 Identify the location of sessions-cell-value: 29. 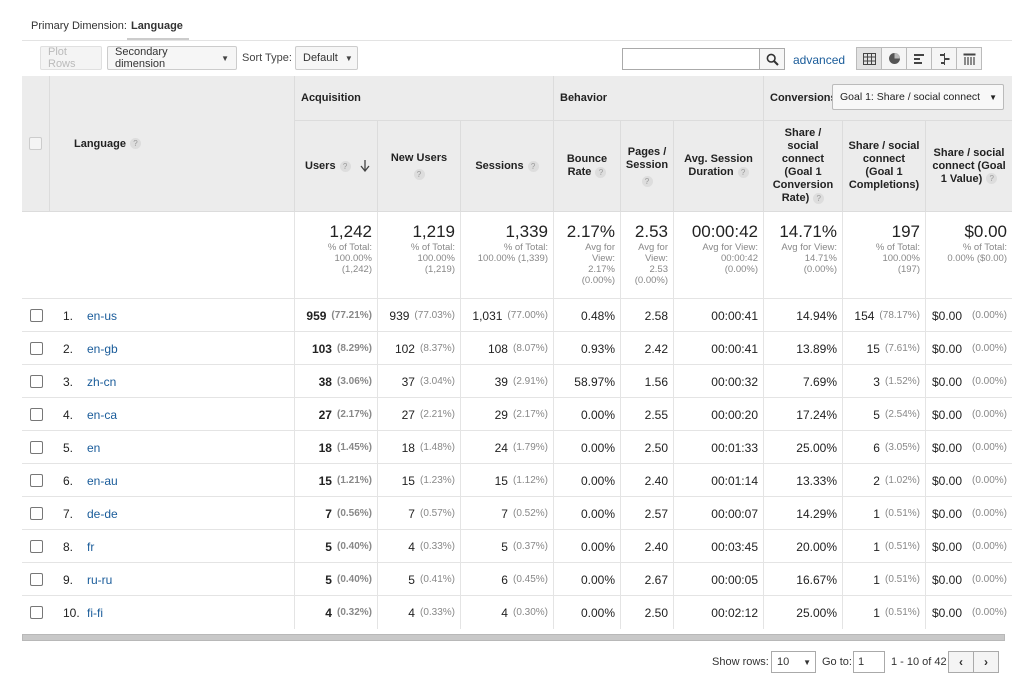
(501, 414).